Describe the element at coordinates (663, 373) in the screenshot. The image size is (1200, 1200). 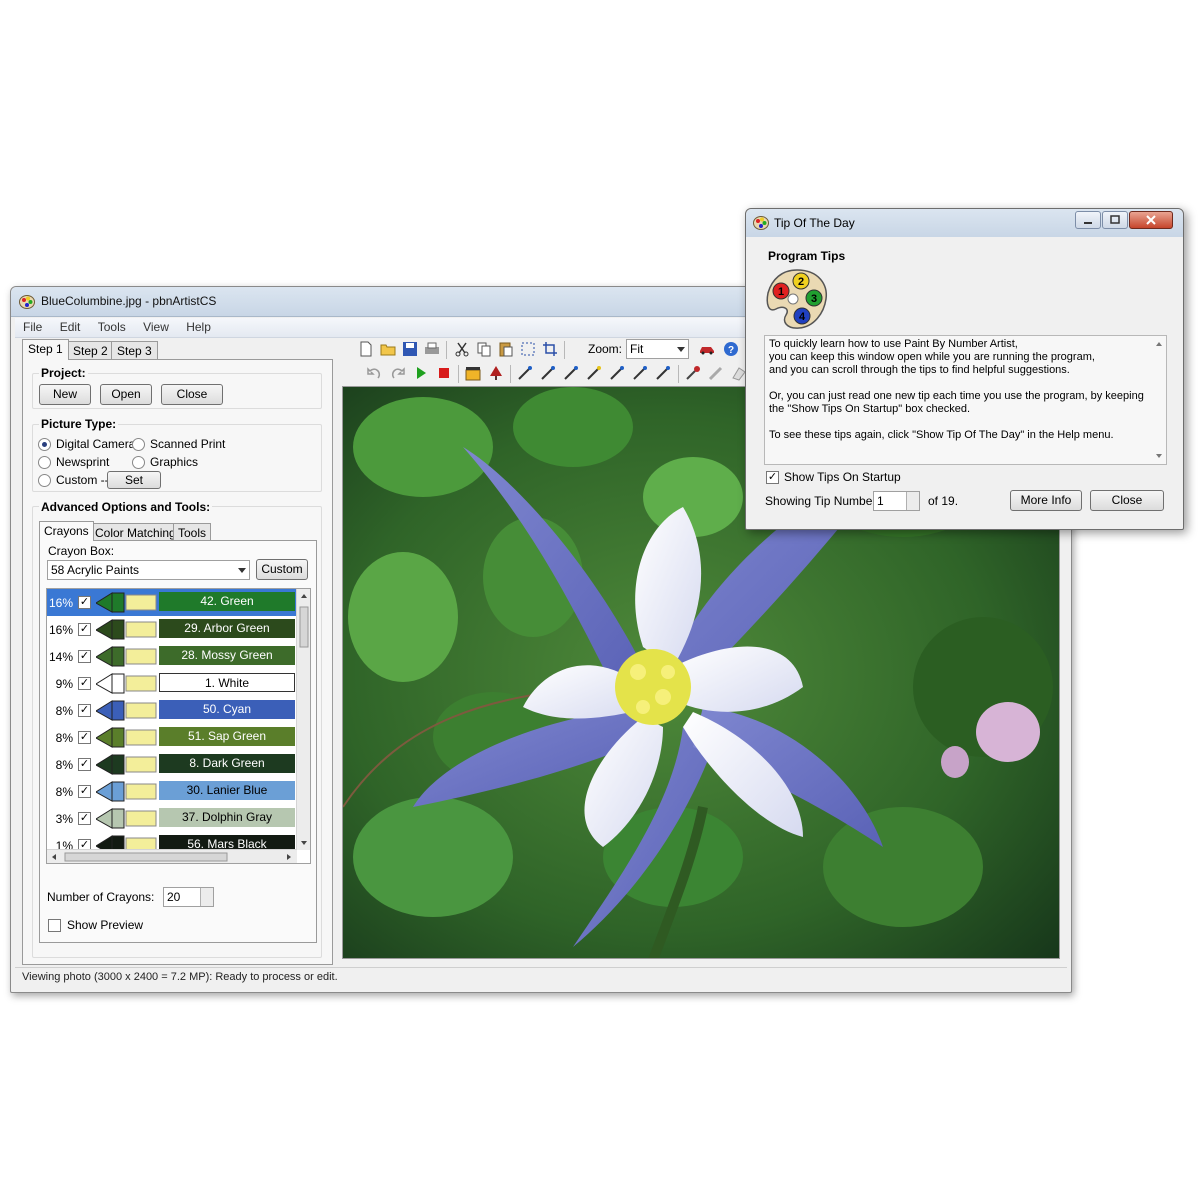
I see `brush-7-icon` at that location.